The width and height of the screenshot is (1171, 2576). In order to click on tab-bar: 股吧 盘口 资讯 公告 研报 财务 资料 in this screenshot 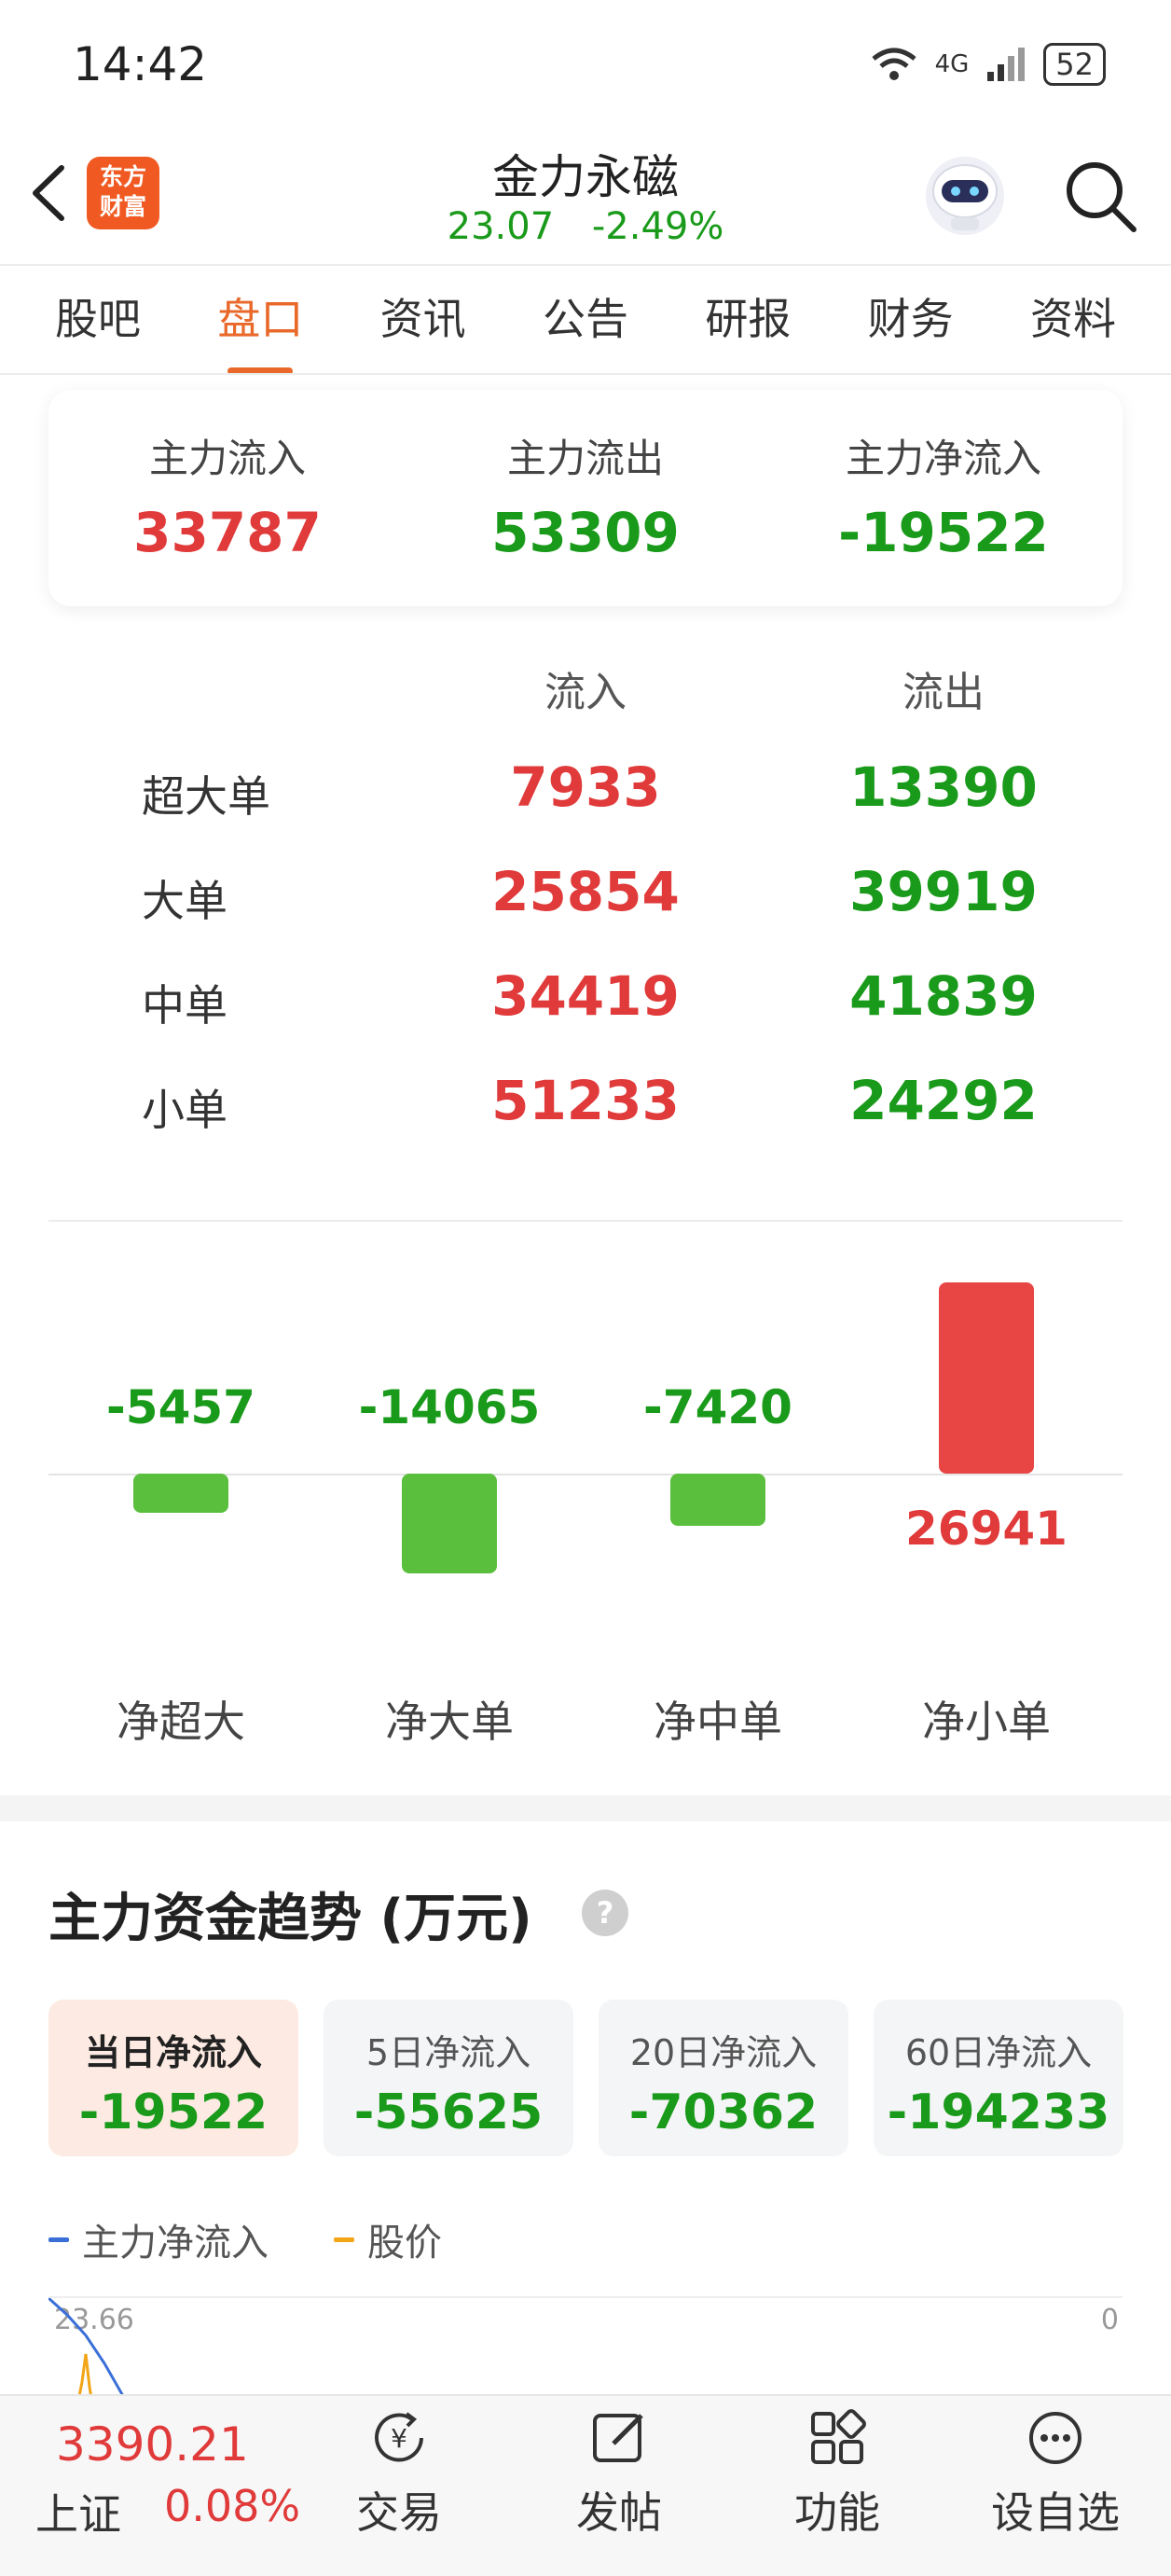, I will do `click(585, 330)`.